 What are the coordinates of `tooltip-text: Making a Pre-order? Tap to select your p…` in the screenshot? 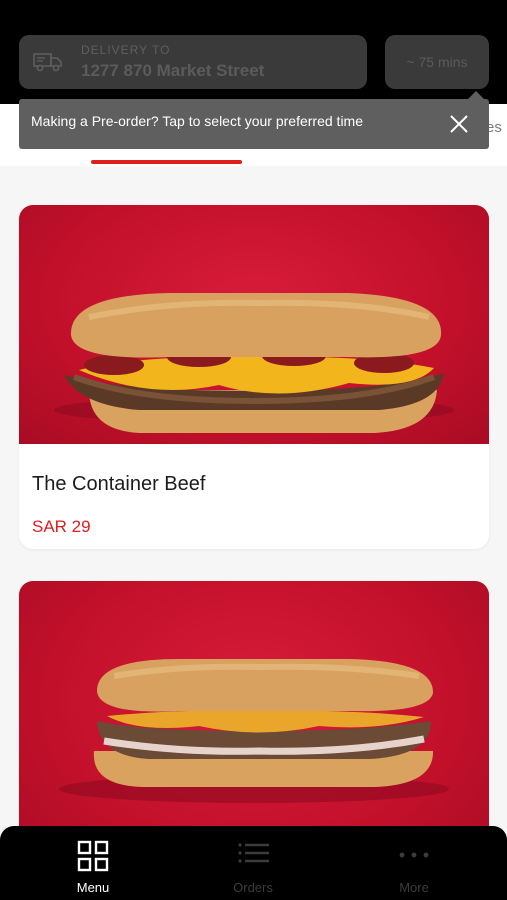 It's located at (197, 121).